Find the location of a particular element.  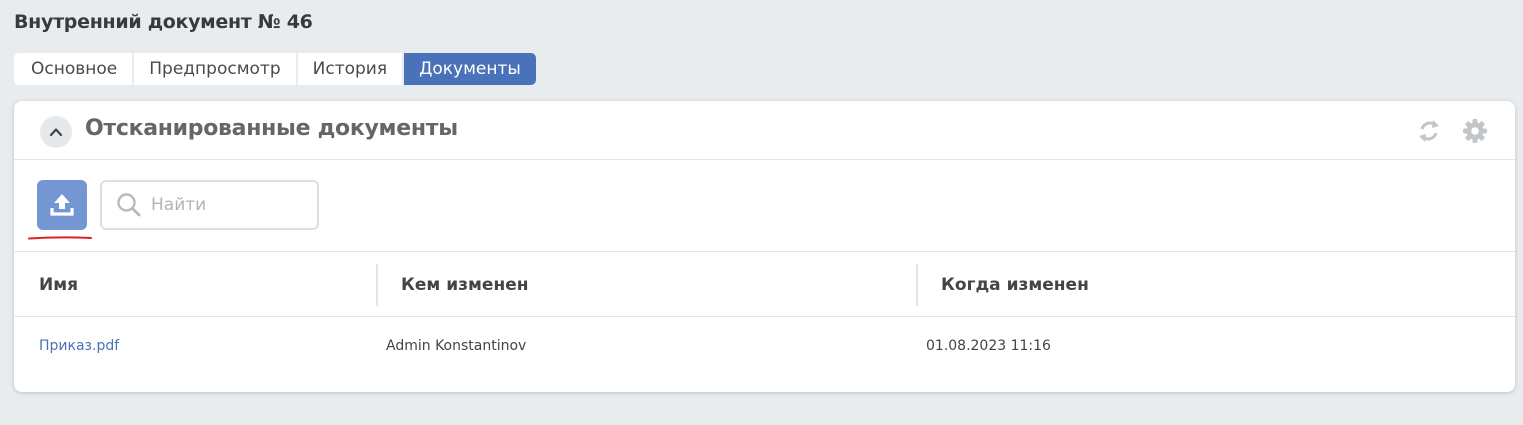

search-input is located at coordinates (222, 205).